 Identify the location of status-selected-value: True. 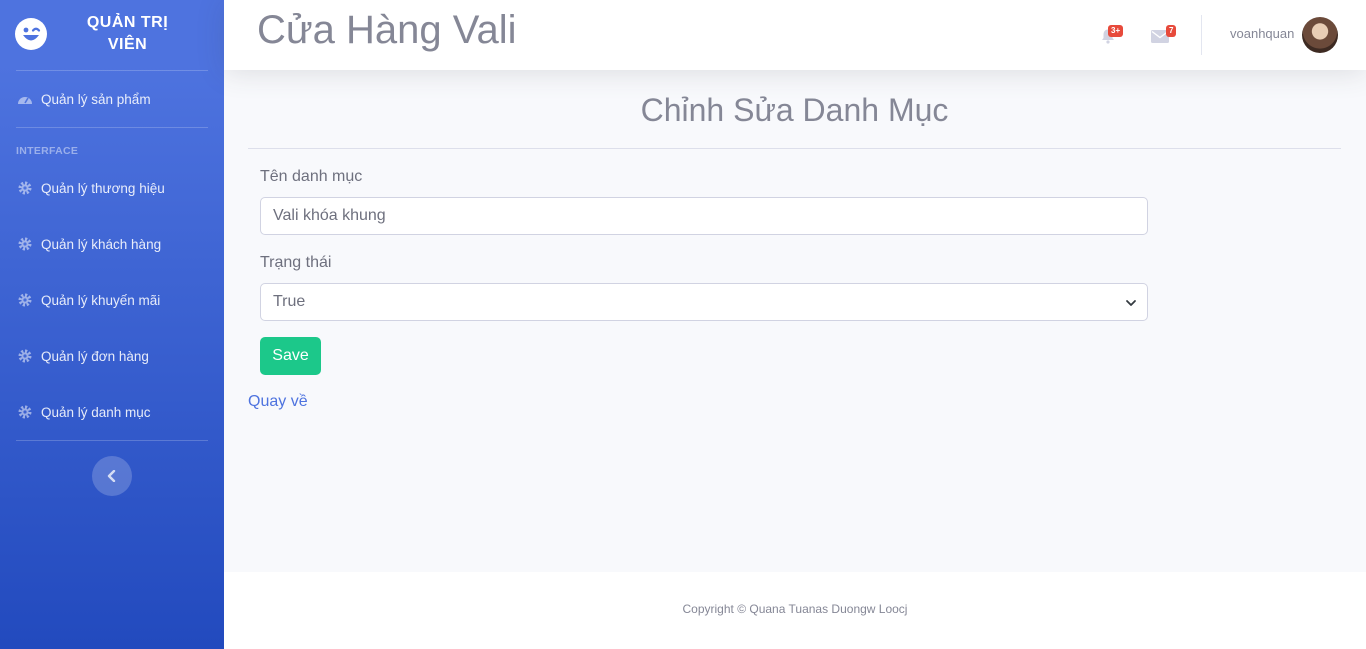
(289, 301).